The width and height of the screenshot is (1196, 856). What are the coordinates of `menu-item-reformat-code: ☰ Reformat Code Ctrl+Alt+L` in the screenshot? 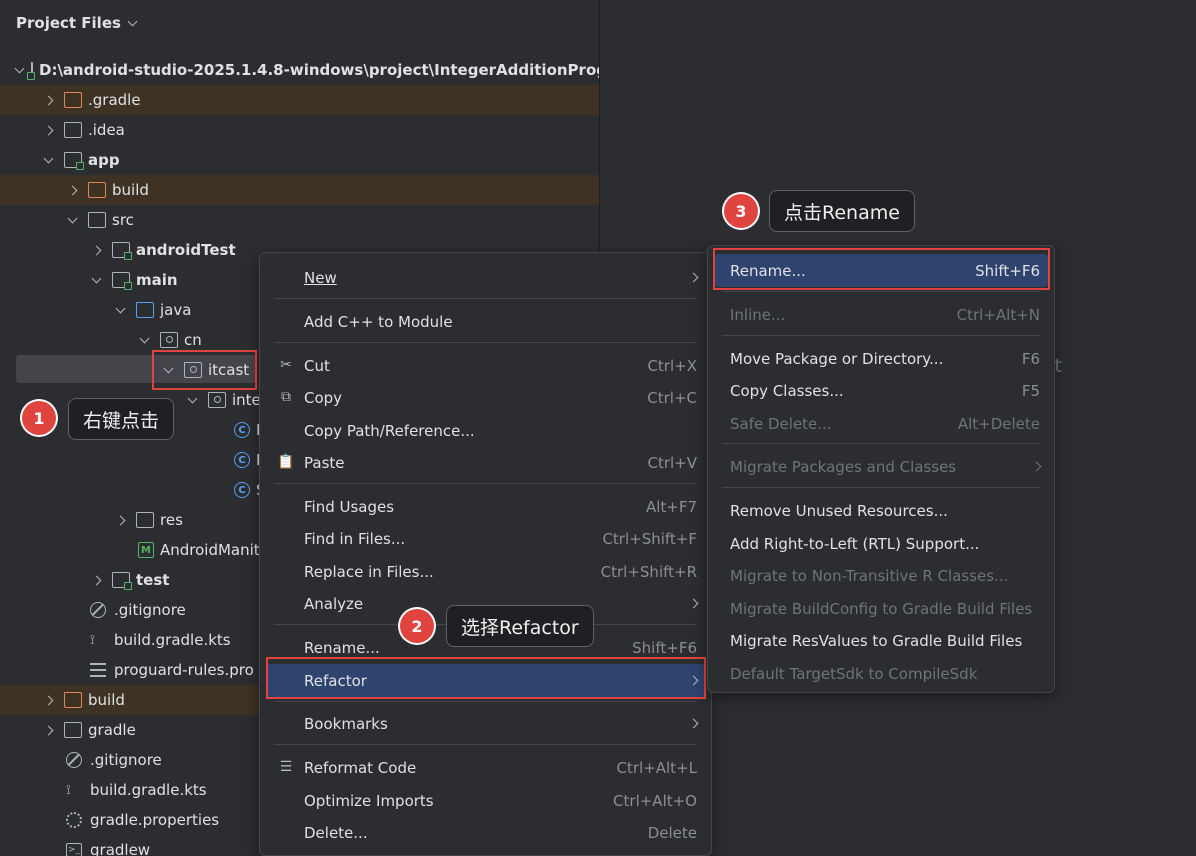 It's located at (485, 767).